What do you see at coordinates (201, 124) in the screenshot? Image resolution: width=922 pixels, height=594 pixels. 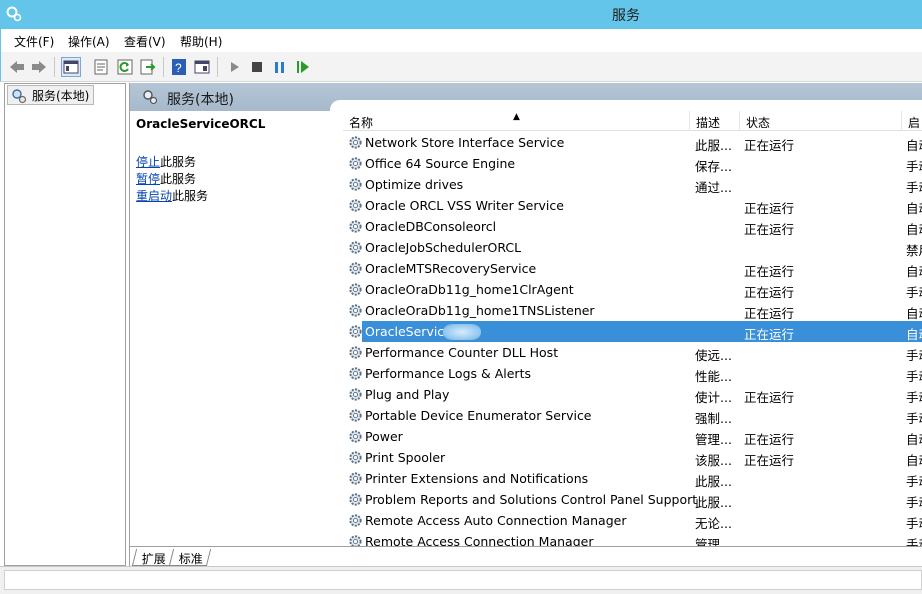 I see `selected-service-name: OracleServiceORCL` at bounding box center [201, 124].